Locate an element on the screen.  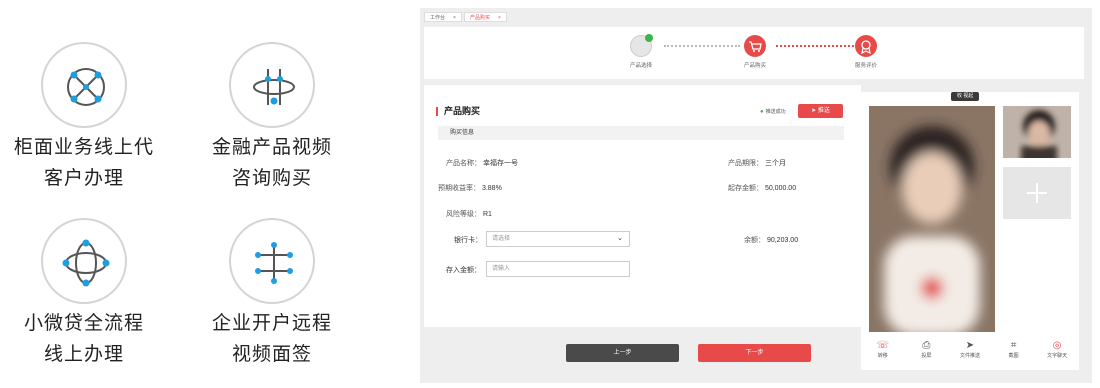
feature-label-line2: 咨询购买 is located at coordinates (271, 178).